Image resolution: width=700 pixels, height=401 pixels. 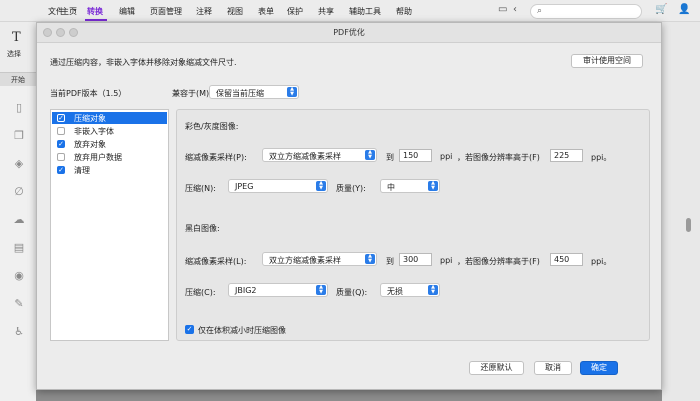 What do you see at coordinates (95, 11) in the screenshot?
I see `menu-convert: 转换` at bounding box center [95, 11].